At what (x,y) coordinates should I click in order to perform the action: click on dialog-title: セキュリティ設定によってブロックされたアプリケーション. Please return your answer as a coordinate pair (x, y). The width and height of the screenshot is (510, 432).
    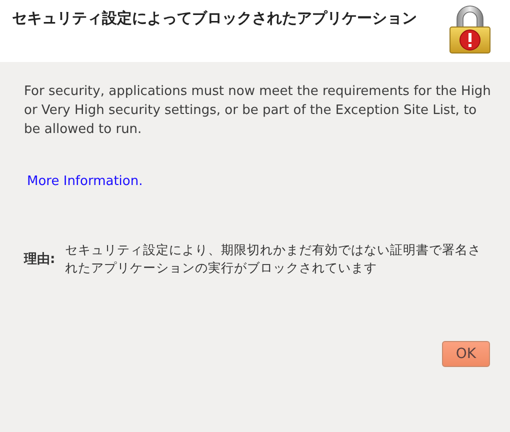
    Looking at the image, I should click on (215, 18).